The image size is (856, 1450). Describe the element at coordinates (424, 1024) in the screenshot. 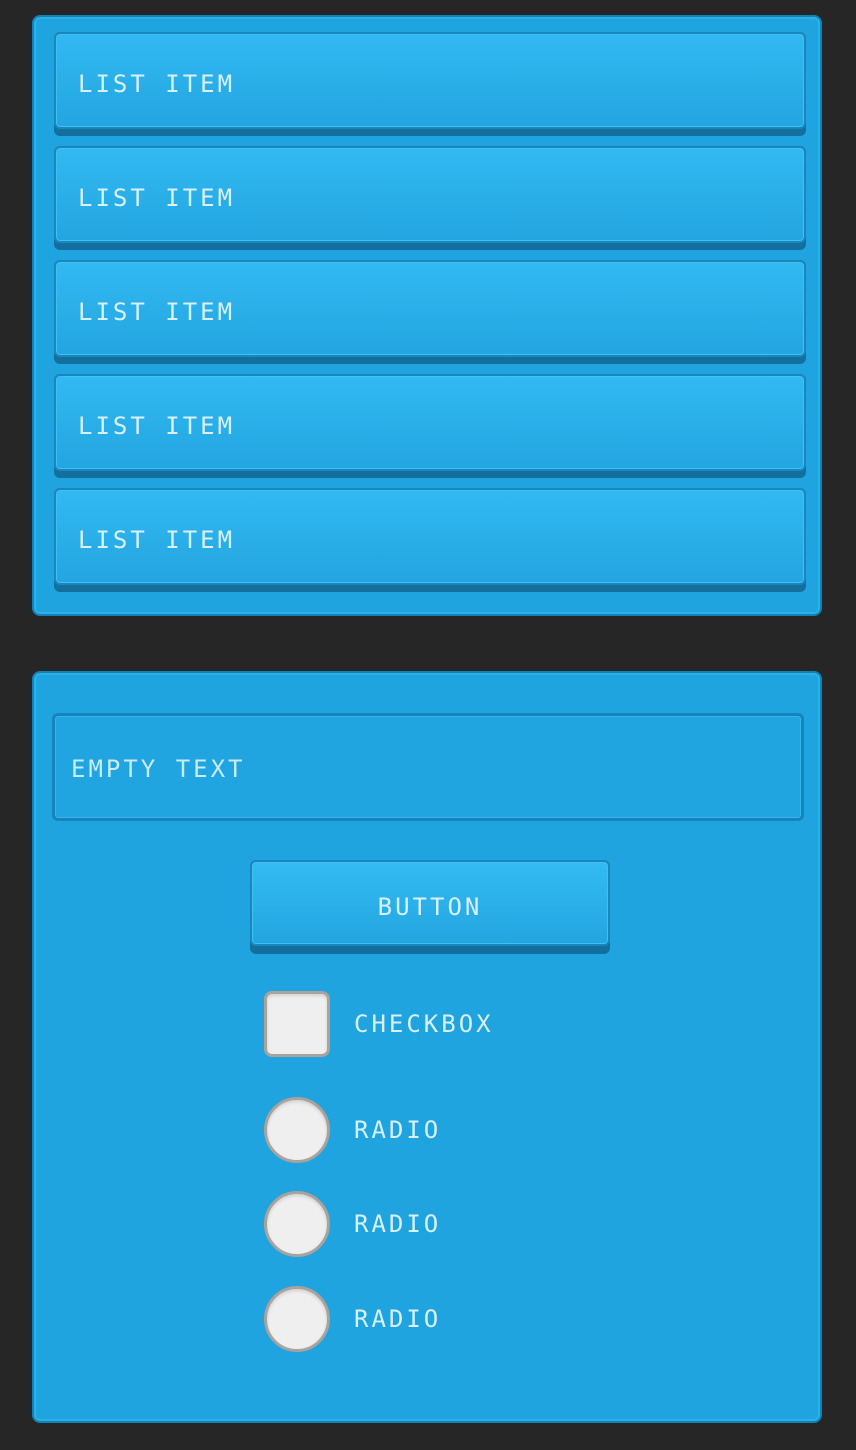

I see `checkbox-label: CHECKBOX` at that location.